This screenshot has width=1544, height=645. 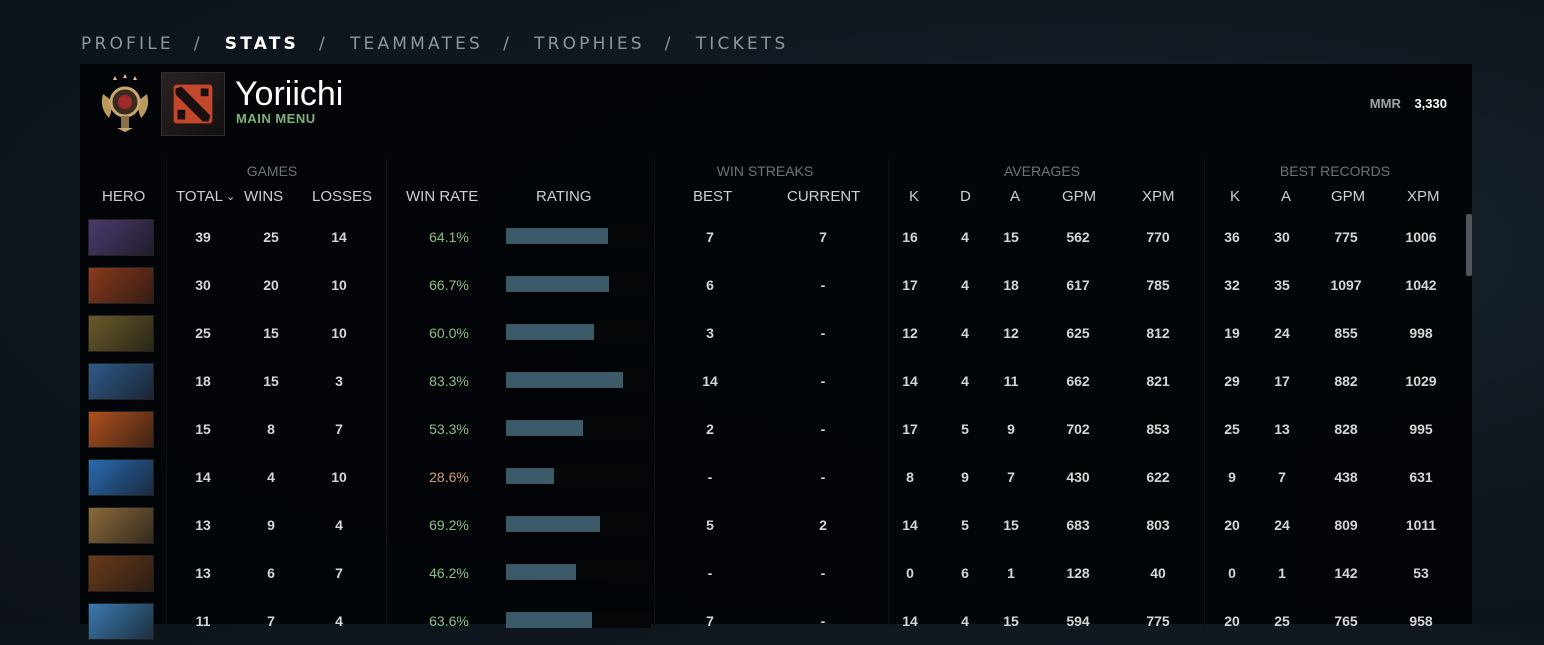 I want to click on table-row: 13 6 7 46.2% - - 0 6 1 128 40 0 1 142 53, so click(x=770, y=573).